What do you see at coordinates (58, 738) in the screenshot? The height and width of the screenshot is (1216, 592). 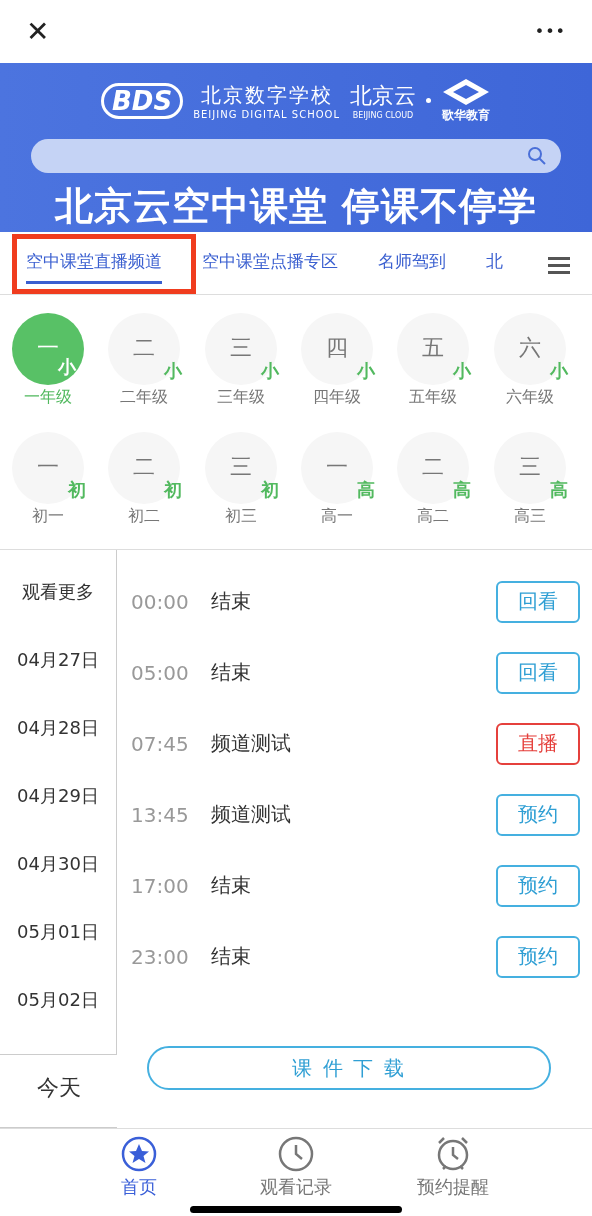 I see `date-item: 04月28日` at bounding box center [58, 738].